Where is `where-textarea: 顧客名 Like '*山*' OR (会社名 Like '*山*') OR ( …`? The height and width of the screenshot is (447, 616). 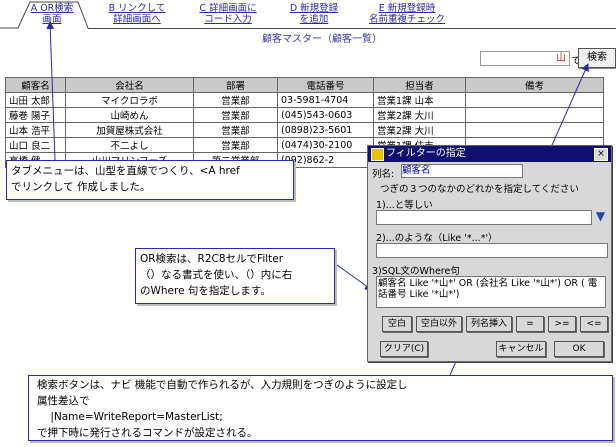 where-textarea: 顧客名 Like '*山*' OR (会社名 Like '*山*') OR ( … is located at coordinates (491, 292).